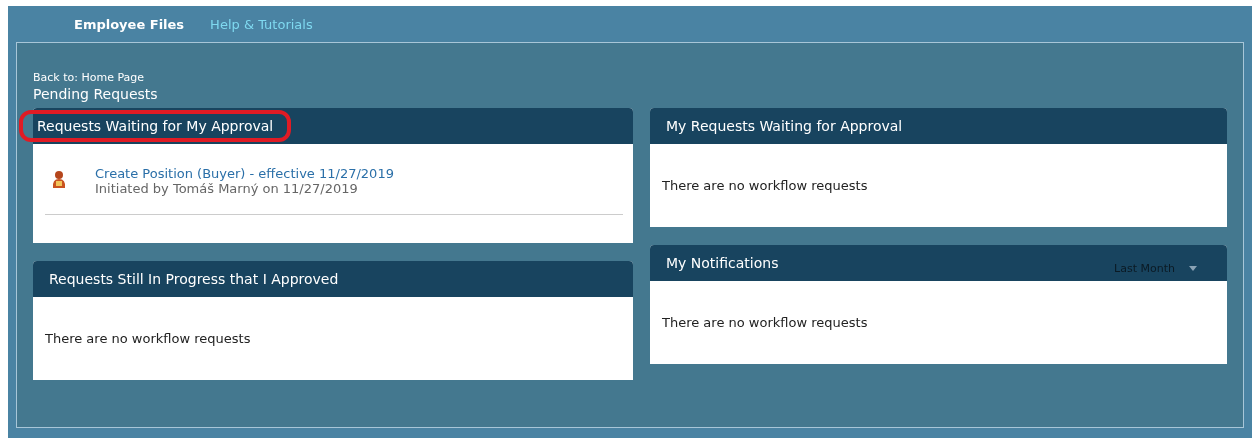  What do you see at coordinates (784, 126) in the screenshot?
I see `panel-title: My Requests Waiting for Approval` at bounding box center [784, 126].